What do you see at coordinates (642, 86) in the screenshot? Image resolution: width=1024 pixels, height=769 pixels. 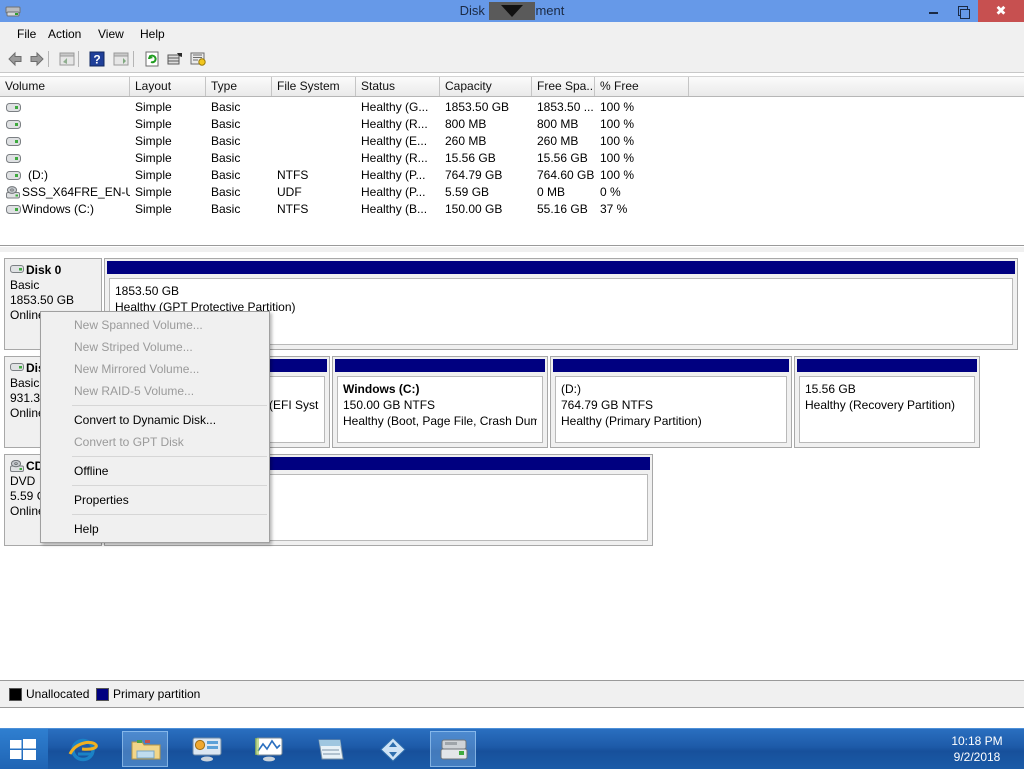 I see `column-header-percent-free: % Free` at bounding box center [642, 86].